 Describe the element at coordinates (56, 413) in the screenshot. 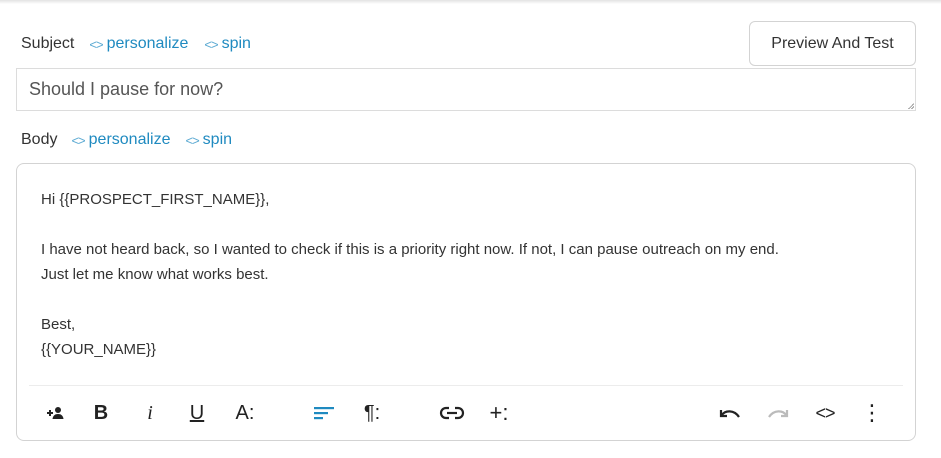

I see `add-person-icon` at that location.